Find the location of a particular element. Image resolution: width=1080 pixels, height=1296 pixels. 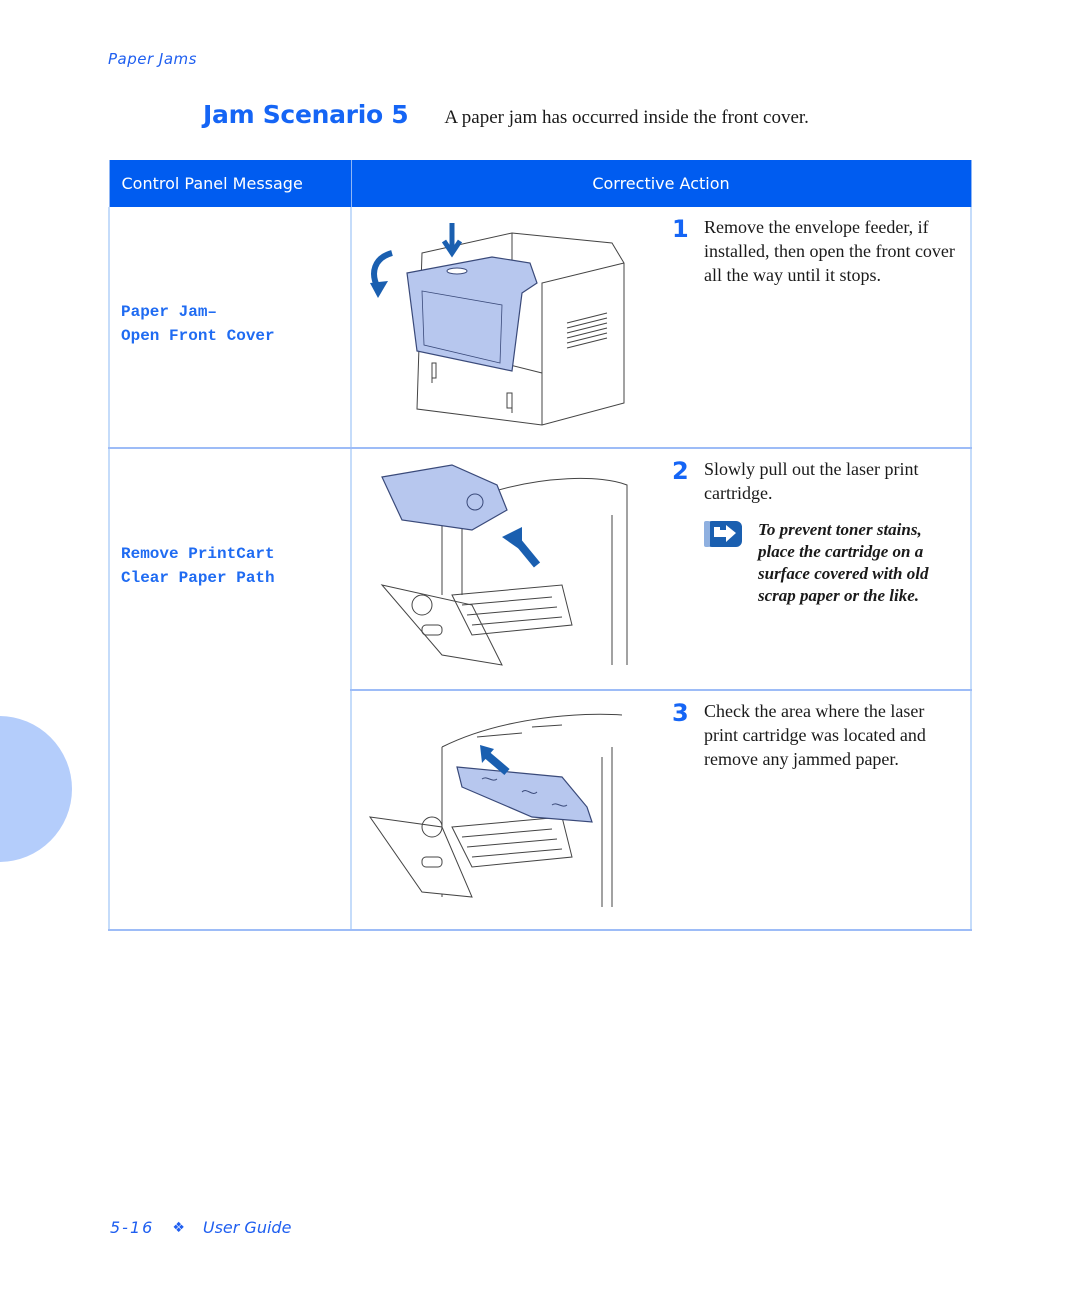

jammed-paper-illustration is located at coordinates (507, 810).